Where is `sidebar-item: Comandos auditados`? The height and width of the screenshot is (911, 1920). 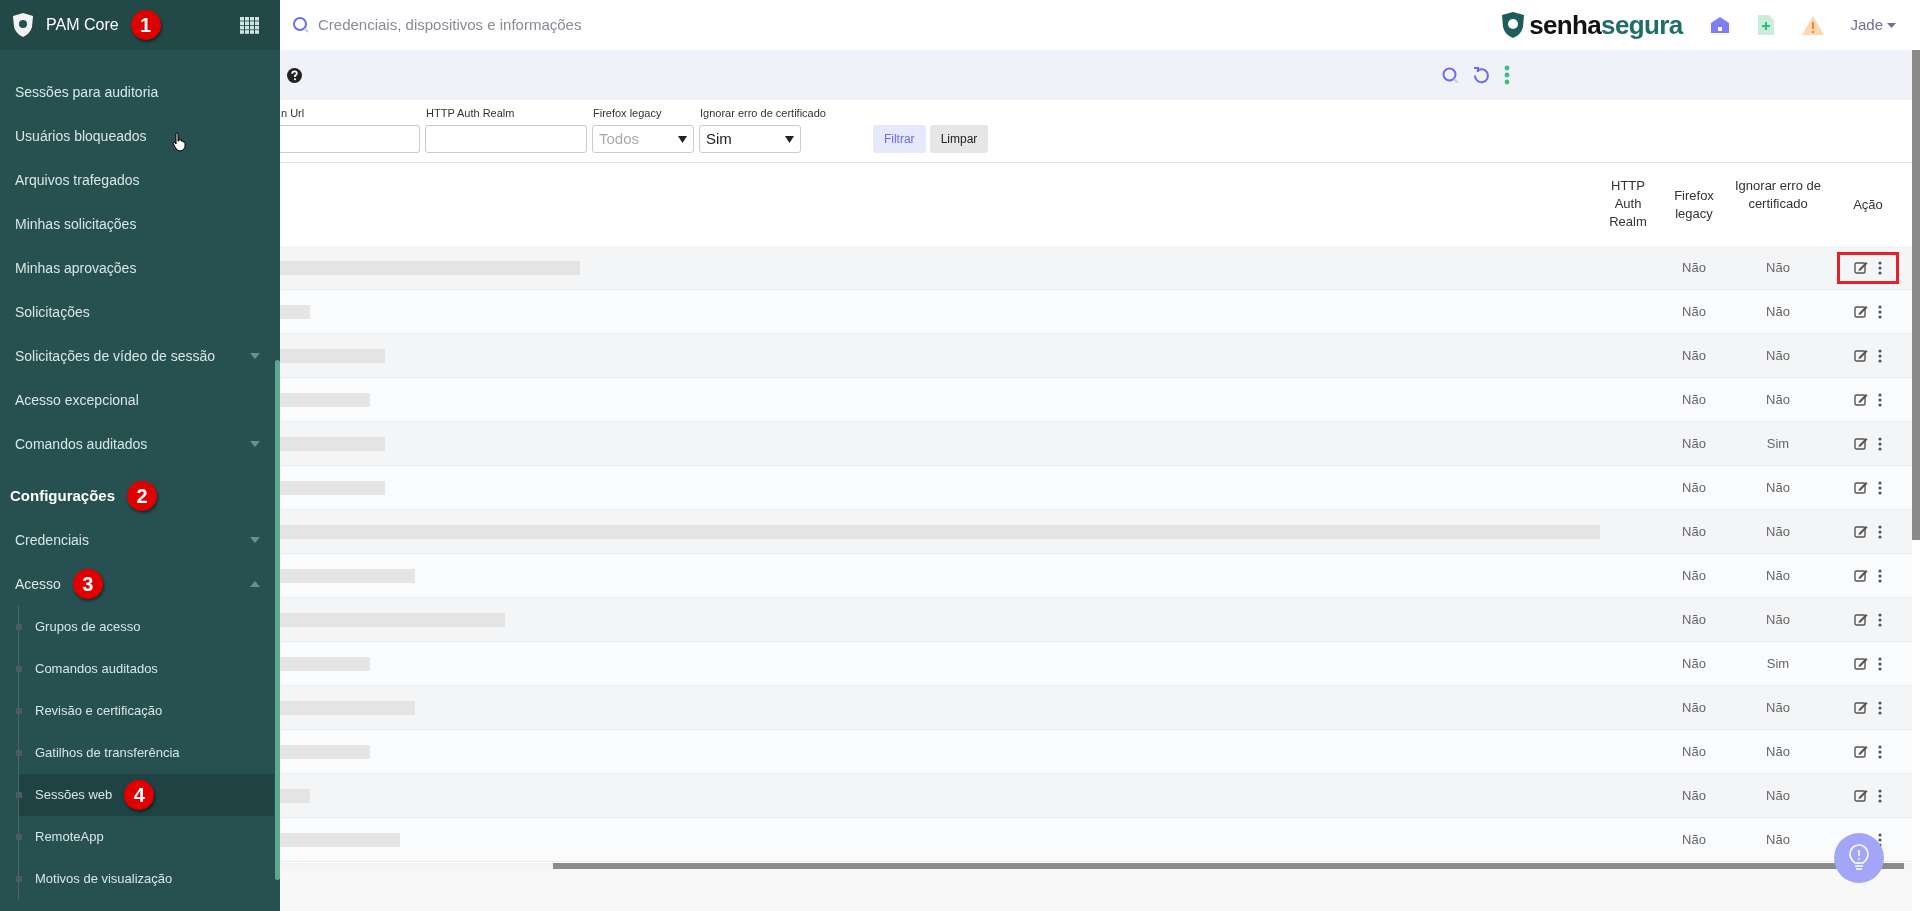 sidebar-item: Comandos auditados is located at coordinates (137, 444).